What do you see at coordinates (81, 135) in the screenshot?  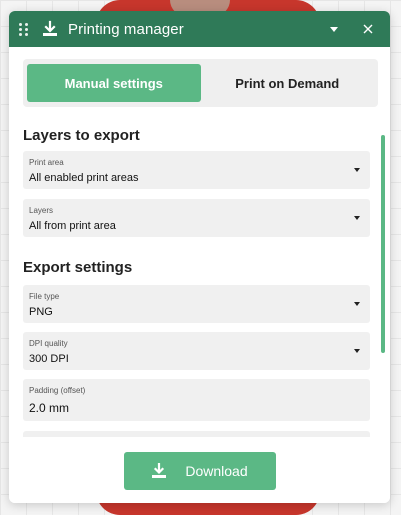 I see `section-title-layers: Layers to export` at bounding box center [81, 135].